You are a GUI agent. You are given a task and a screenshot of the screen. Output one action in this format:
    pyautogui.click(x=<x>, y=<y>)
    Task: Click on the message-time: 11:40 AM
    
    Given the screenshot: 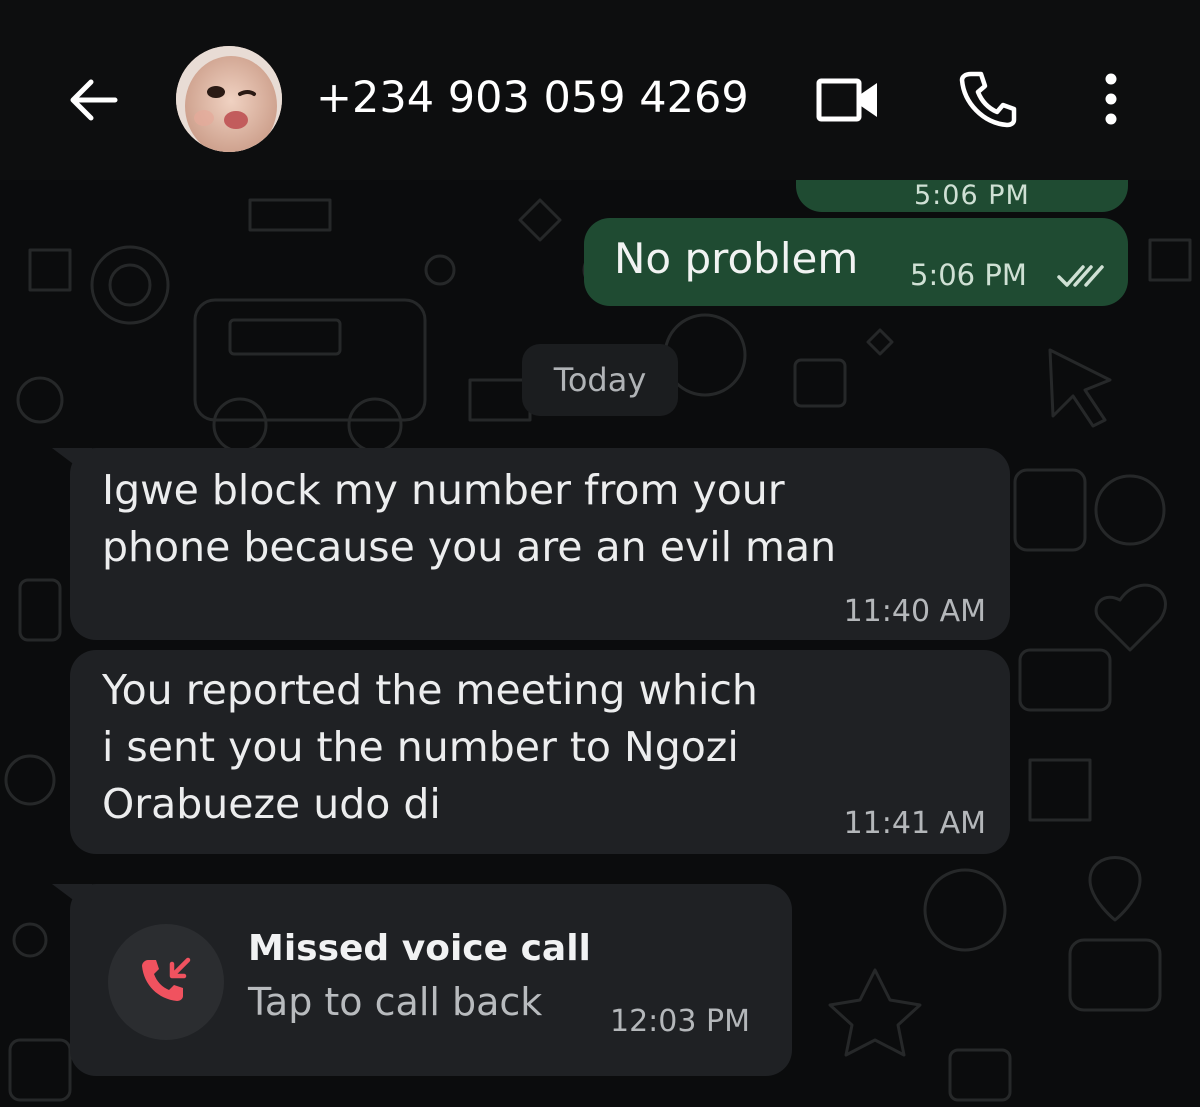 What is the action you would take?
    pyautogui.click(x=914, y=611)
    